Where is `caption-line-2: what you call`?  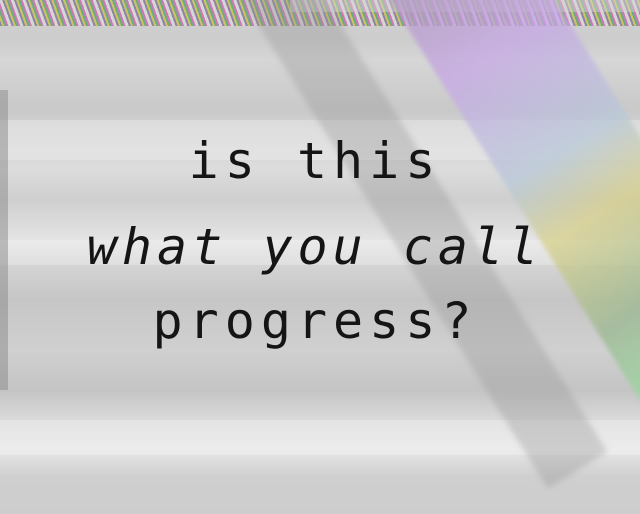 caption-line-2: what you call is located at coordinates (315, 247).